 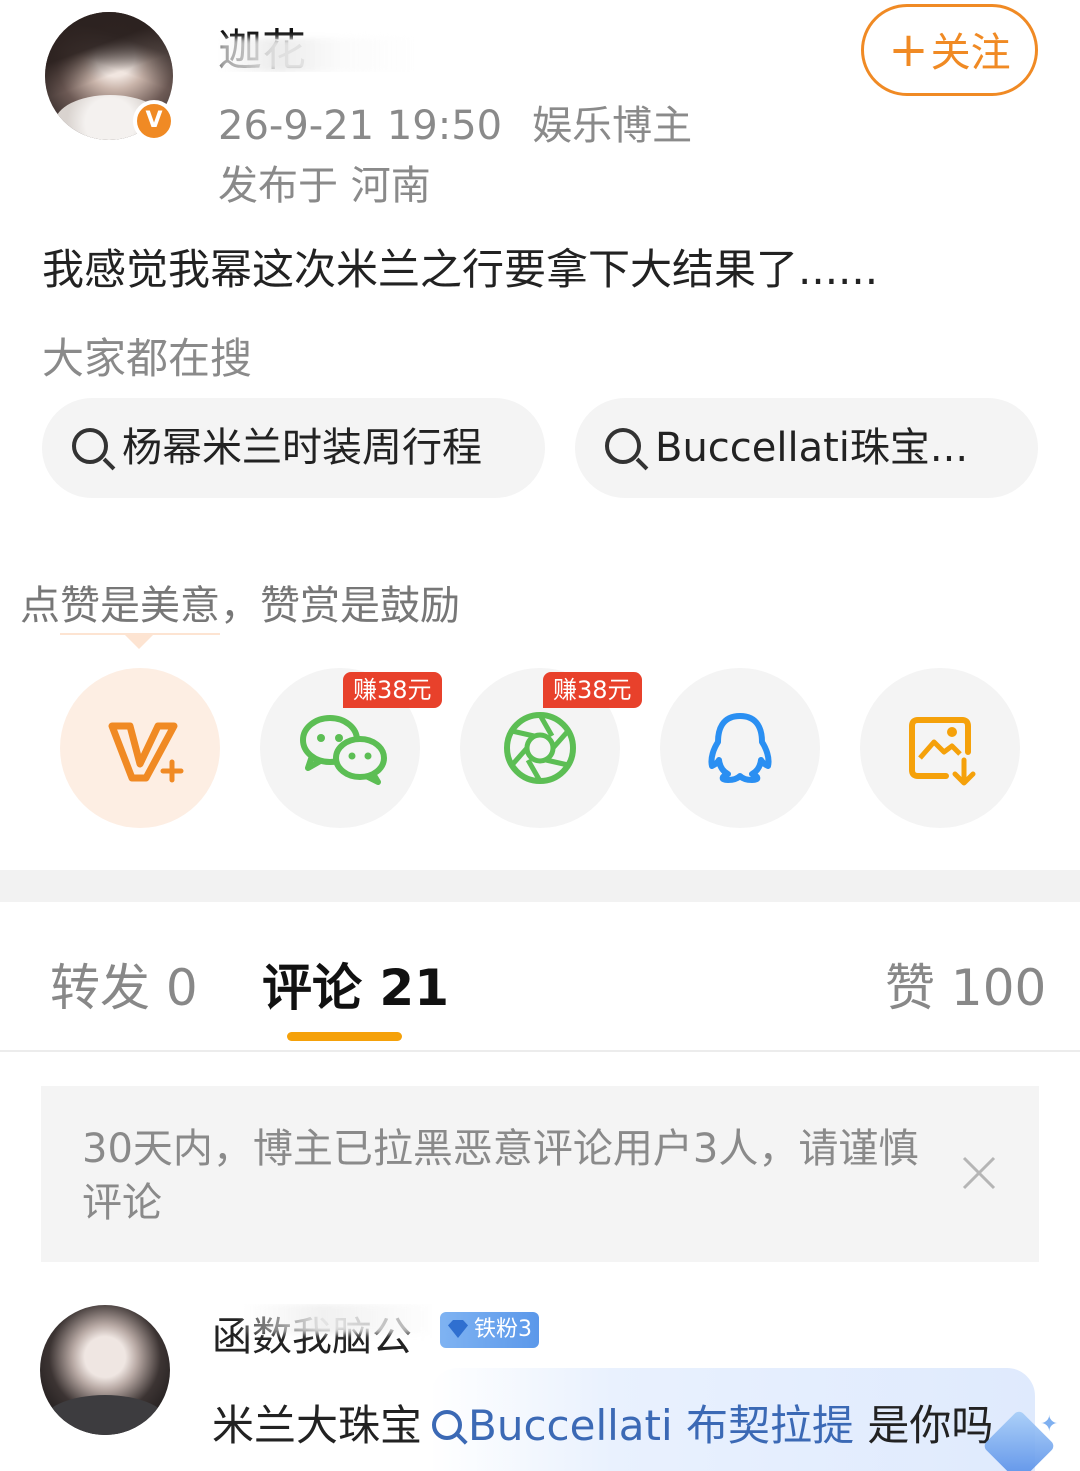 What do you see at coordinates (489, 1330) in the screenshot?
I see `fan-level-badge: 铁粉3` at bounding box center [489, 1330].